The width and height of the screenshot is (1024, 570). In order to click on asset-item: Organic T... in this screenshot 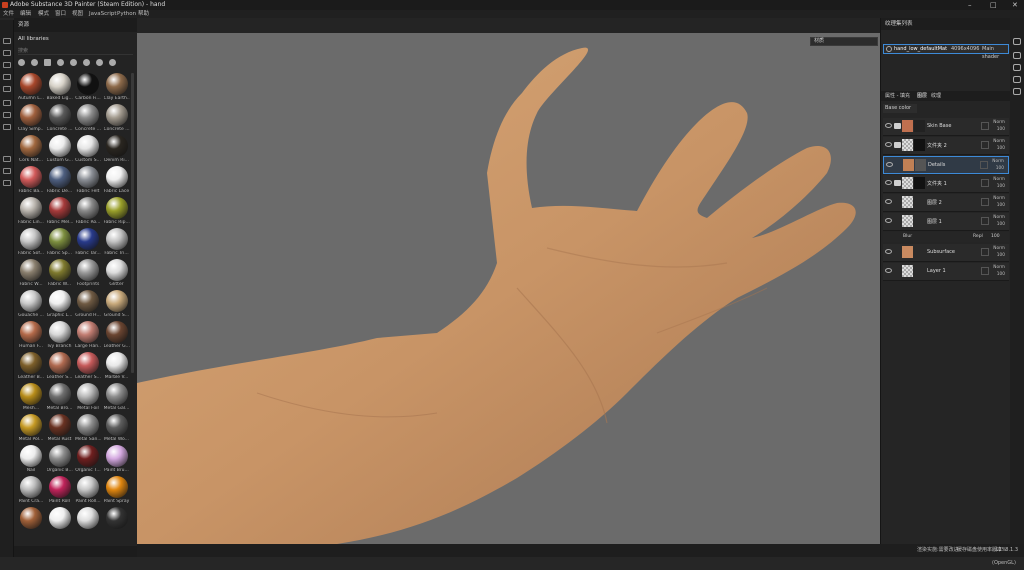, I will do `click(88, 460)`.